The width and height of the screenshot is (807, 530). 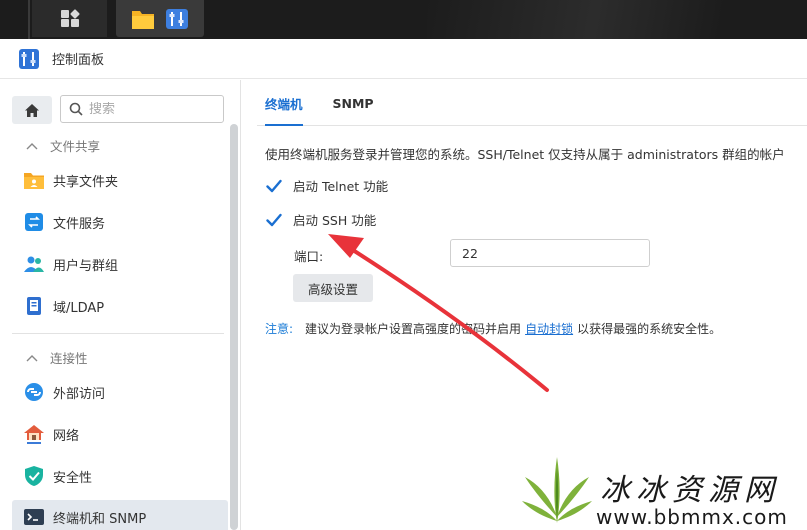 I want to click on group-label: 文件共享, so click(x=75, y=146).